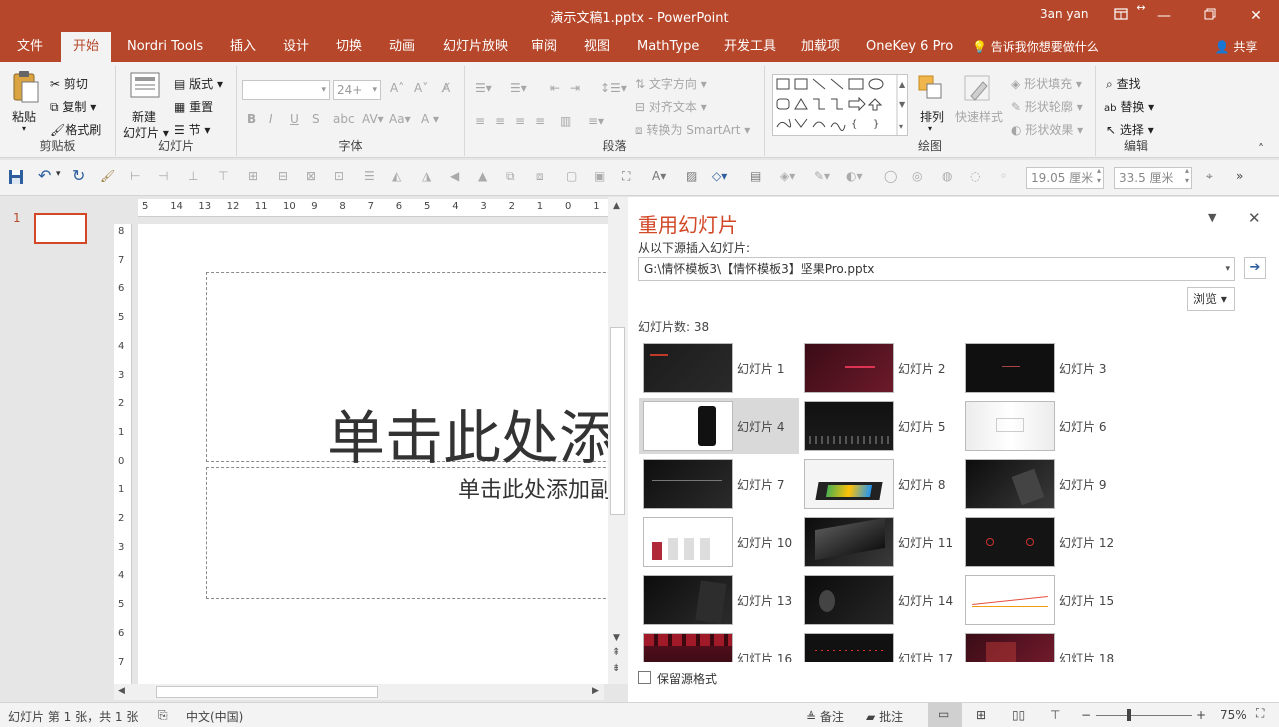 Image resolution: width=1279 pixels, height=727 pixels. Describe the element at coordinates (64, 177) in the screenshot. I see `undo-dropdown-icon: ▾` at that location.